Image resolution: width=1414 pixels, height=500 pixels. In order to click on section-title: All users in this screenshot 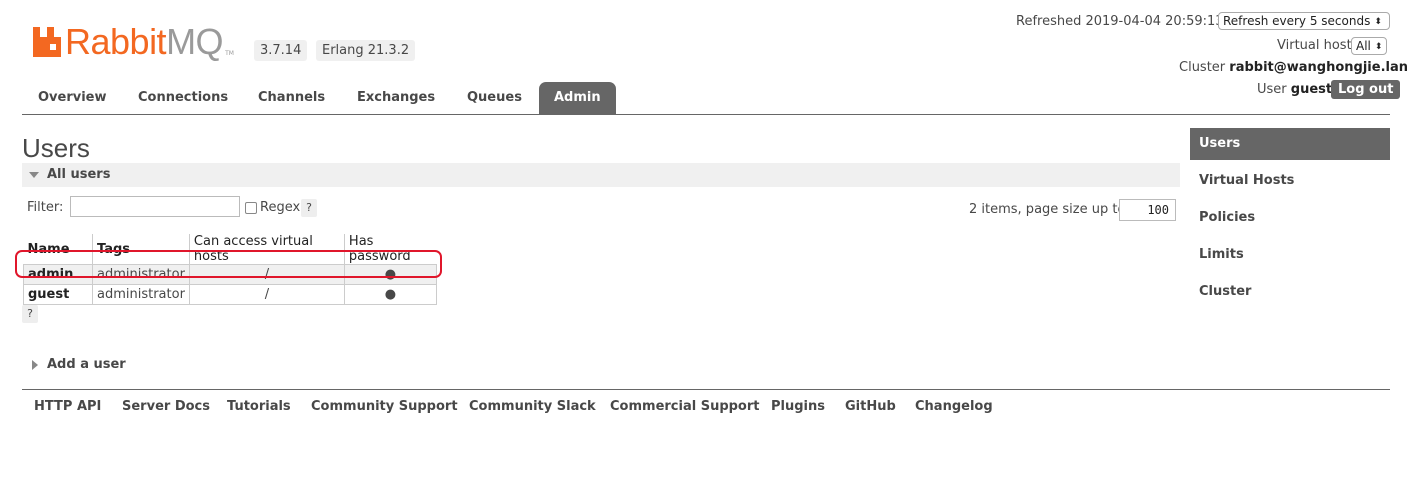, I will do `click(79, 174)`.